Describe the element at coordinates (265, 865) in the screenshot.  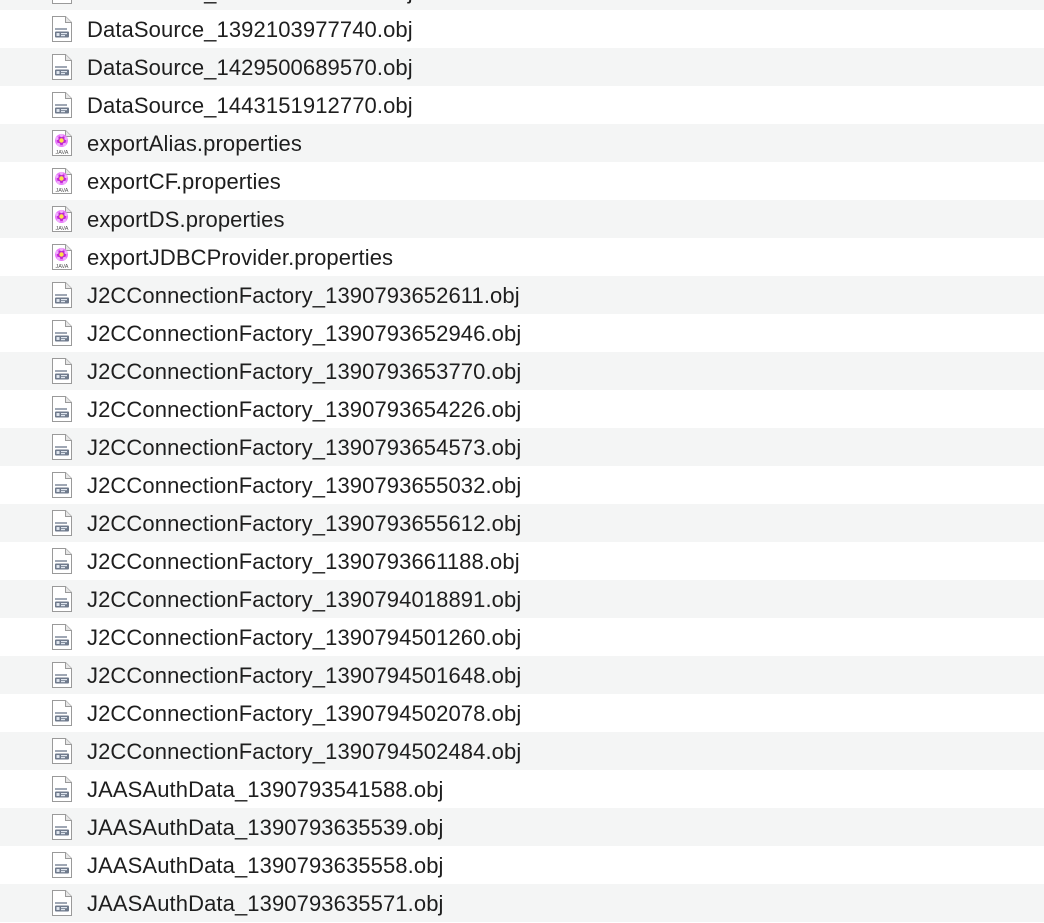
I see `file-name: JAASAuthData_1390793635558.obj` at that location.